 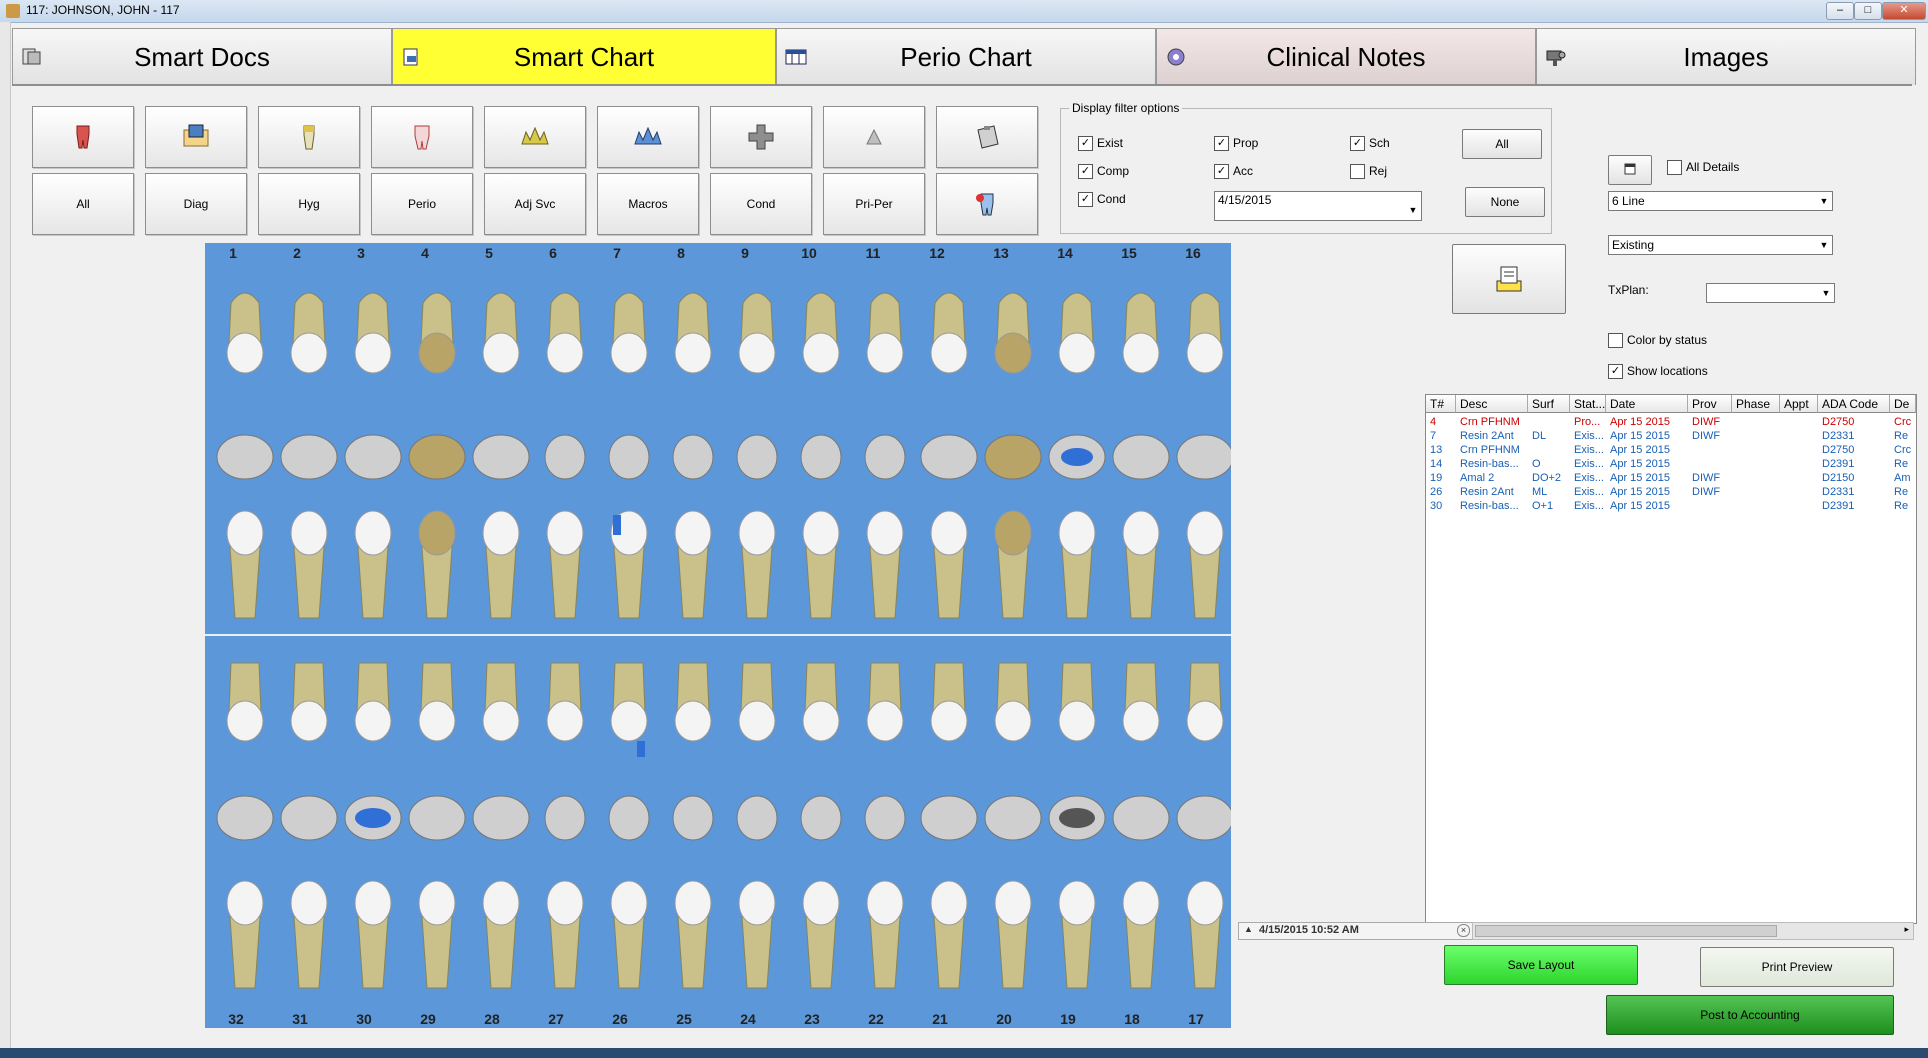 What do you see at coordinates (1541, 965) in the screenshot?
I see `save-layout-button: Save Layout` at bounding box center [1541, 965].